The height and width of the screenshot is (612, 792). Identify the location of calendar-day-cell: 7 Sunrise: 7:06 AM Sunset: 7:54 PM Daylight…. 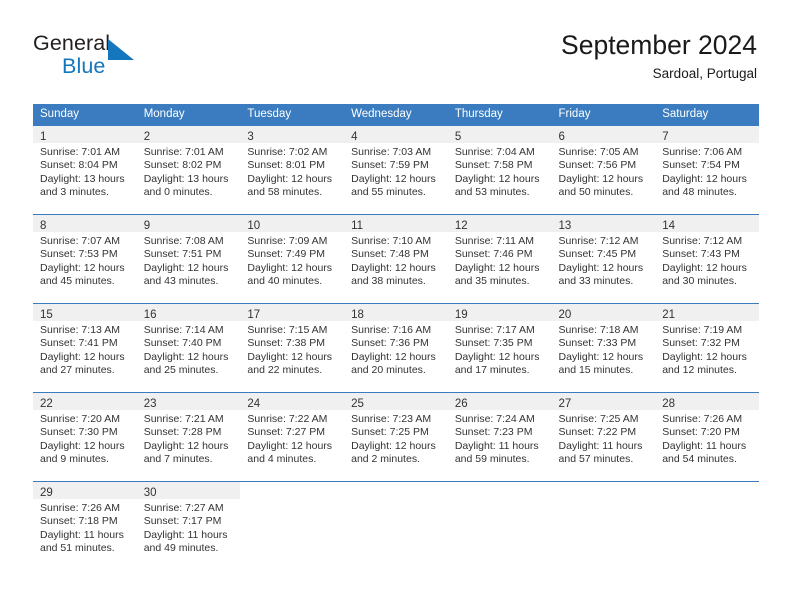
(707, 170).